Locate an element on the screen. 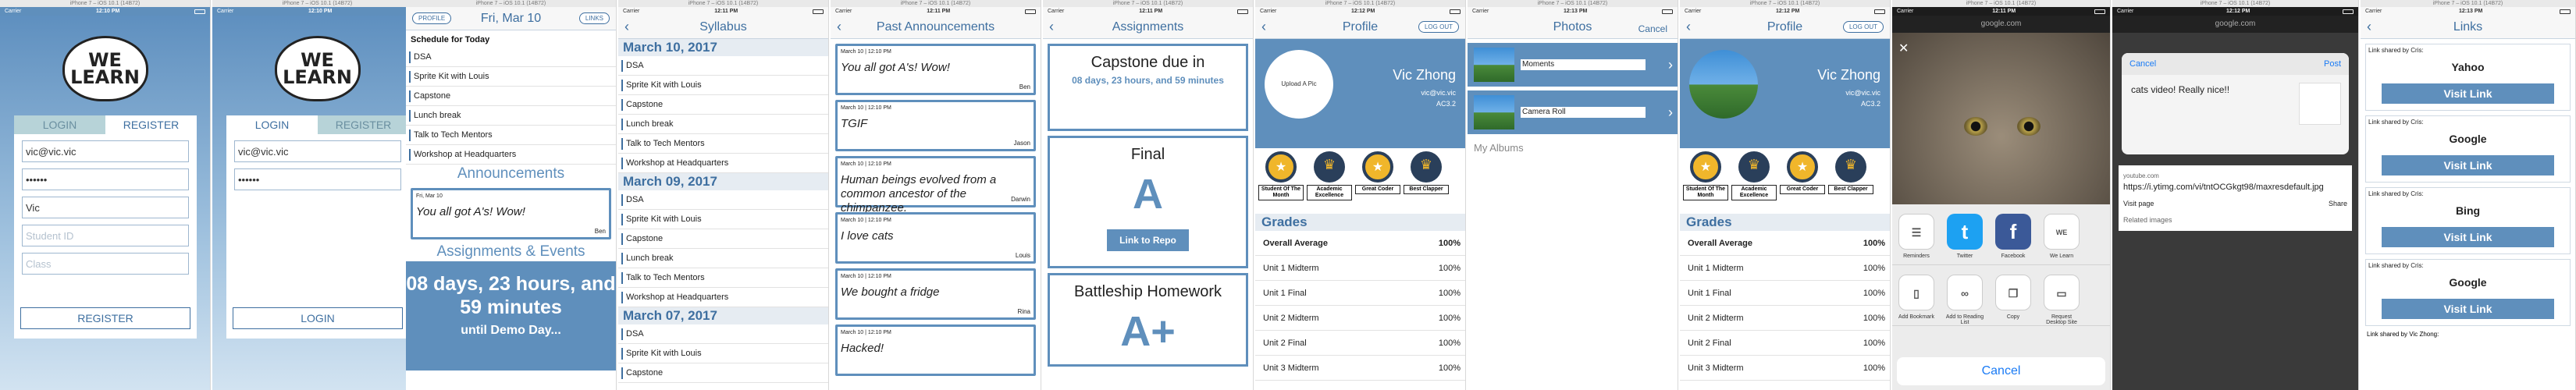 The width and height of the screenshot is (2576, 390). assignments-events-header: Assignments & Events is located at coordinates (511, 252).